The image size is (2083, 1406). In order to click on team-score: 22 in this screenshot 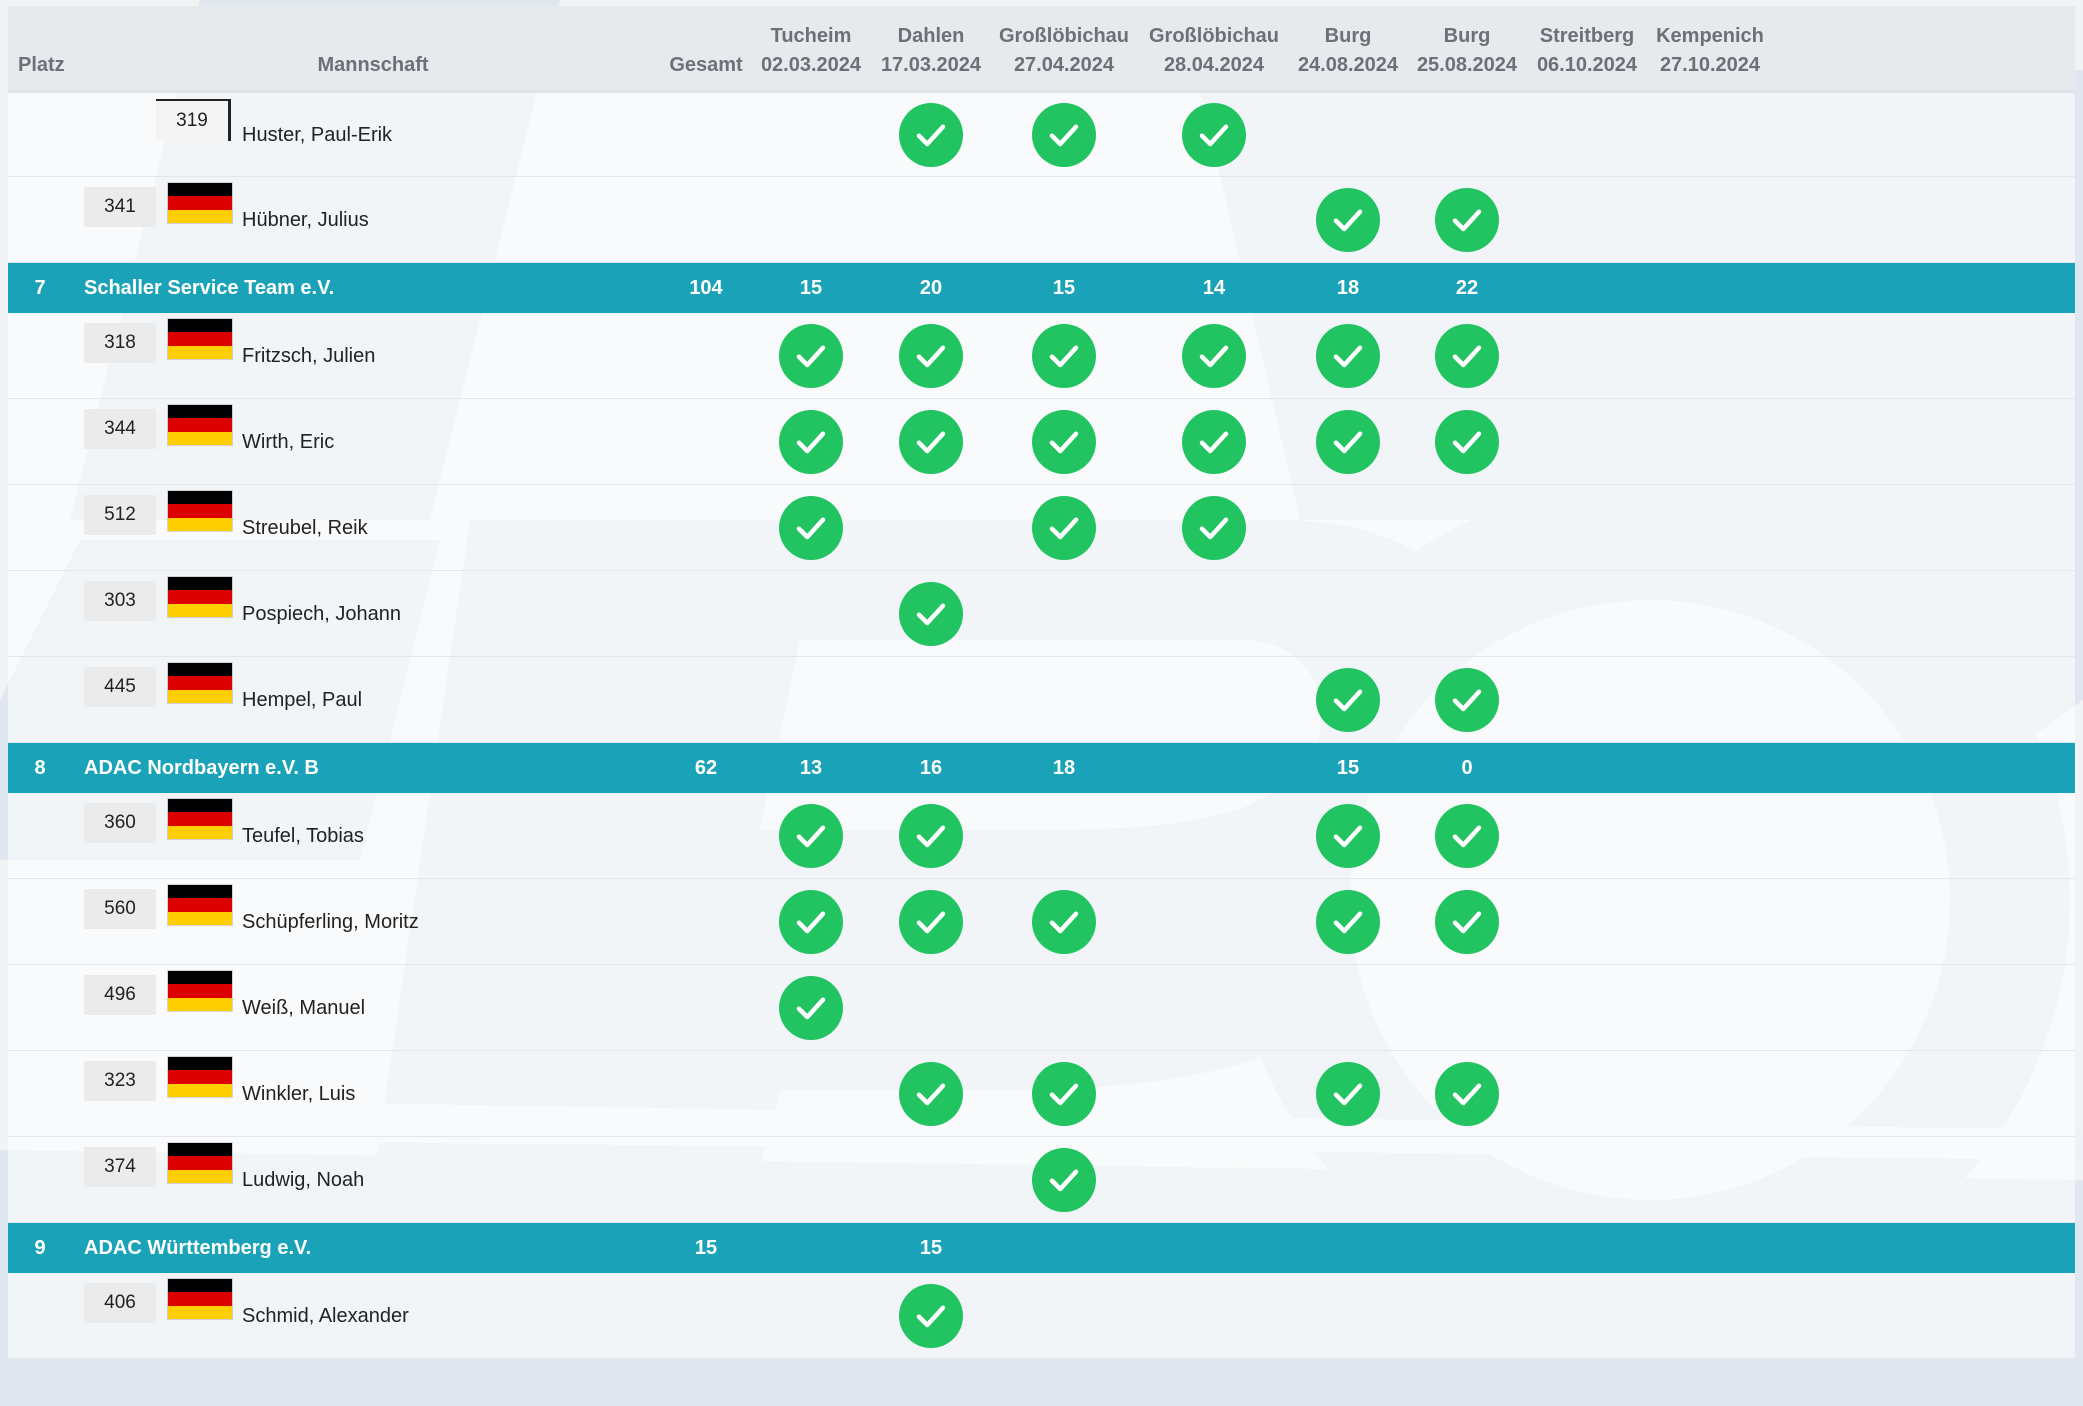, I will do `click(1467, 287)`.